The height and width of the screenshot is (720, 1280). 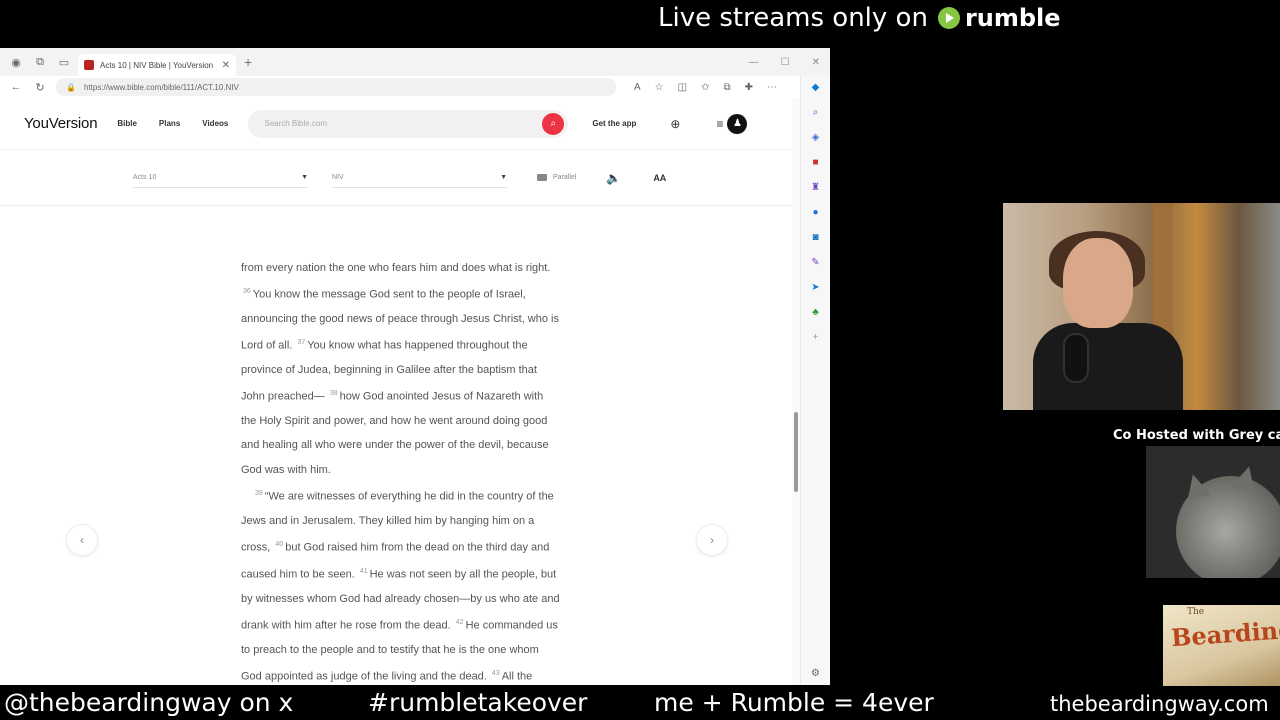 What do you see at coordinates (1076, 358) in the screenshot?
I see `microphone-icon` at bounding box center [1076, 358].